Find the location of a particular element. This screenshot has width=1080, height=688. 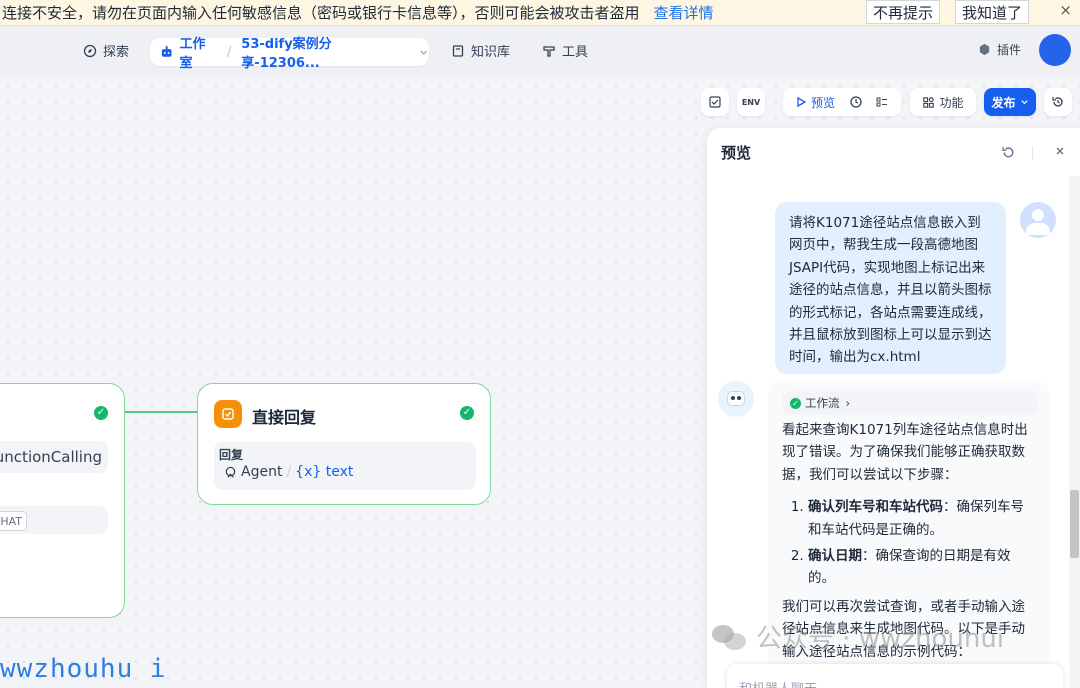

book-icon is located at coordinates (458, 50).